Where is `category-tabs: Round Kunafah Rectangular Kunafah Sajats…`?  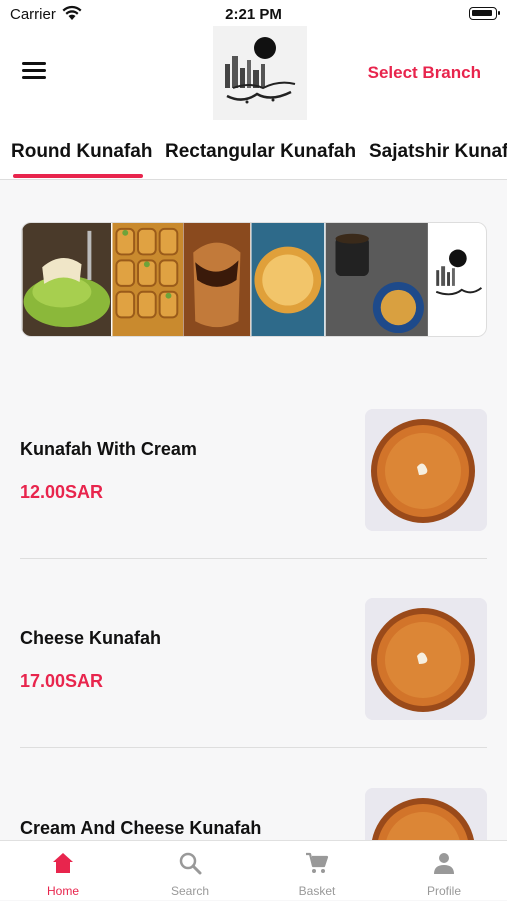 category-tabs: Round Kunafah Rectangular Kunafah Sajats… is located at coordinates (253, 150).